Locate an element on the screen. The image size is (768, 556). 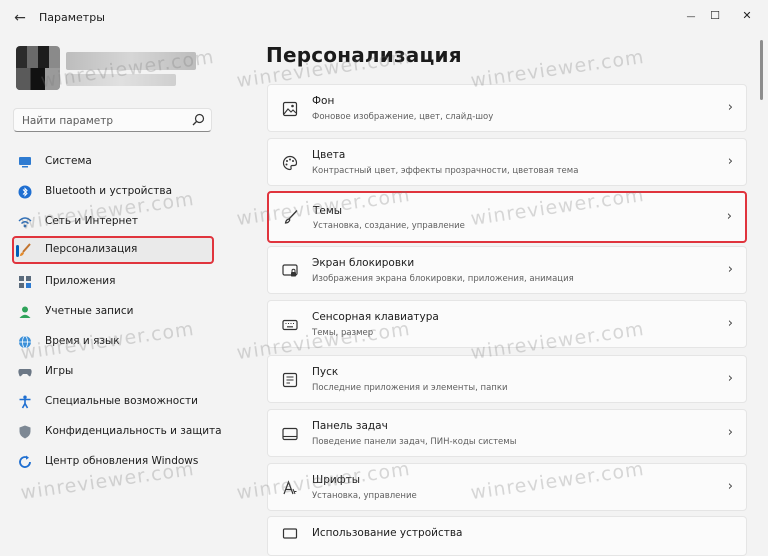
setting-title: Сенсорная клавиатура is located at coordinates (375, 317).